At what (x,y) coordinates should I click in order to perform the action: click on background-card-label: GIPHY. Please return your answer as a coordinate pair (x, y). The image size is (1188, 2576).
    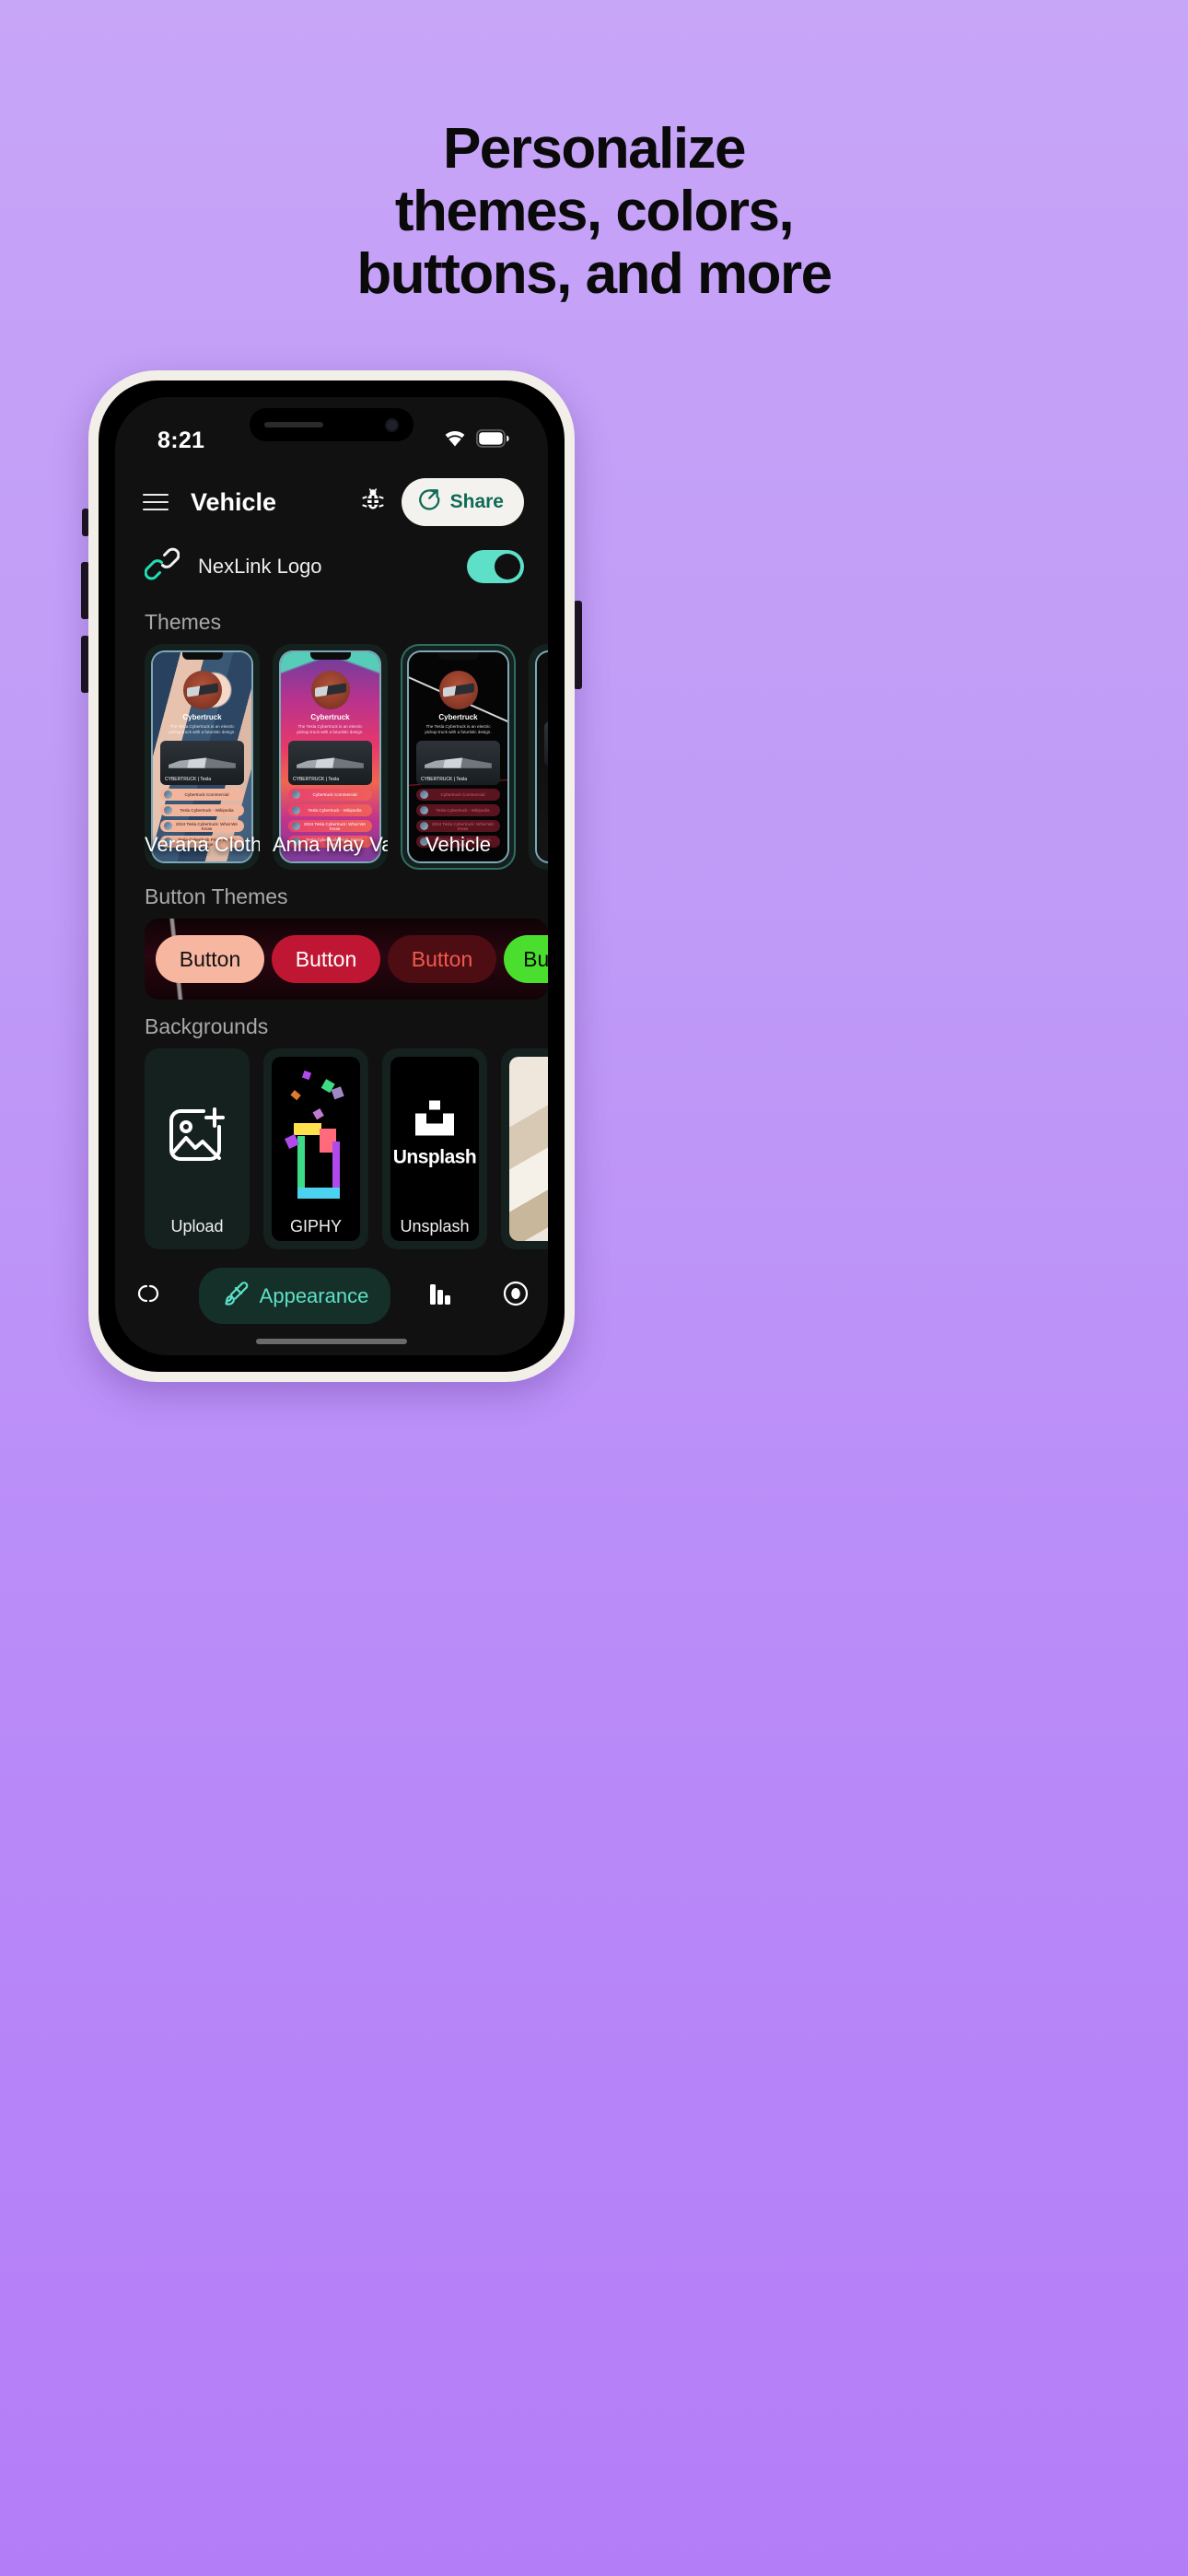
    Looking at the image, I should click on (315, 1226).